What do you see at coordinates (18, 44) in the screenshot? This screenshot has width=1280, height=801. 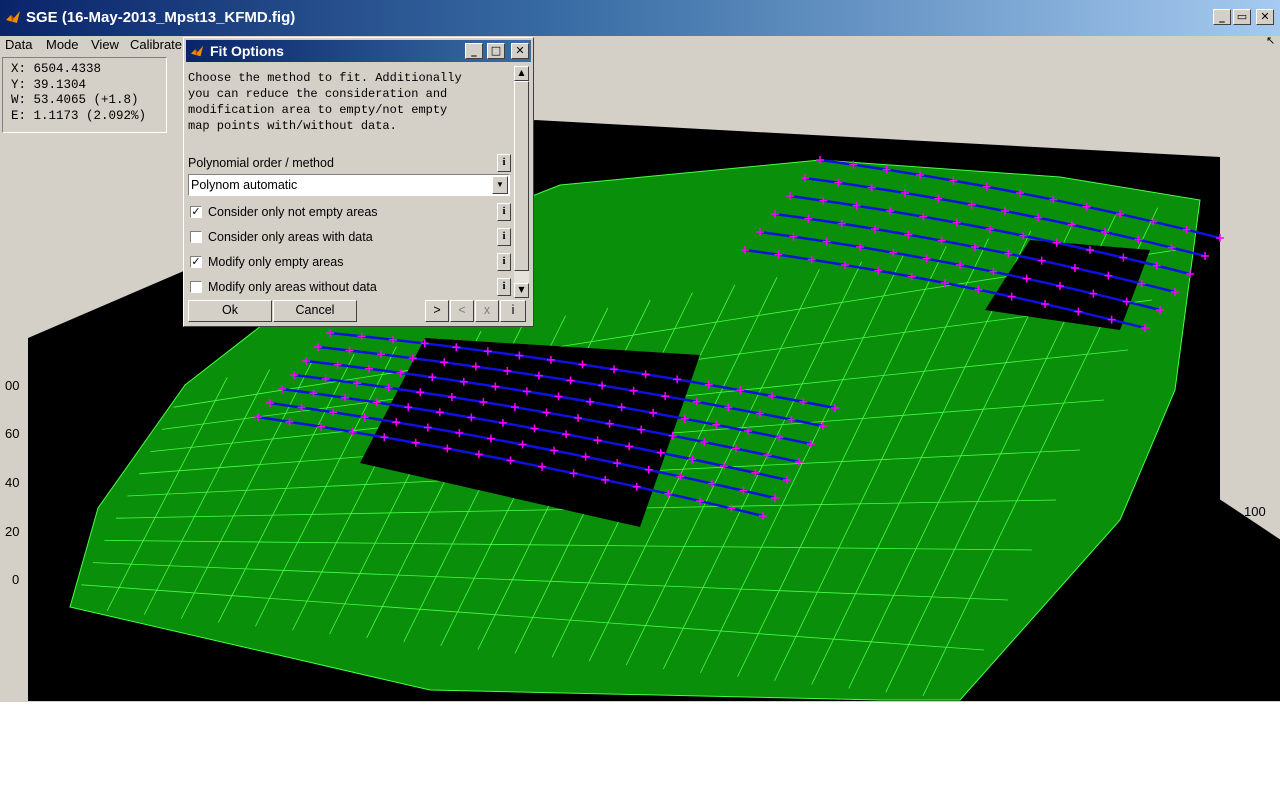 I see `menu-data: Data` at bounding box center [18, 44].